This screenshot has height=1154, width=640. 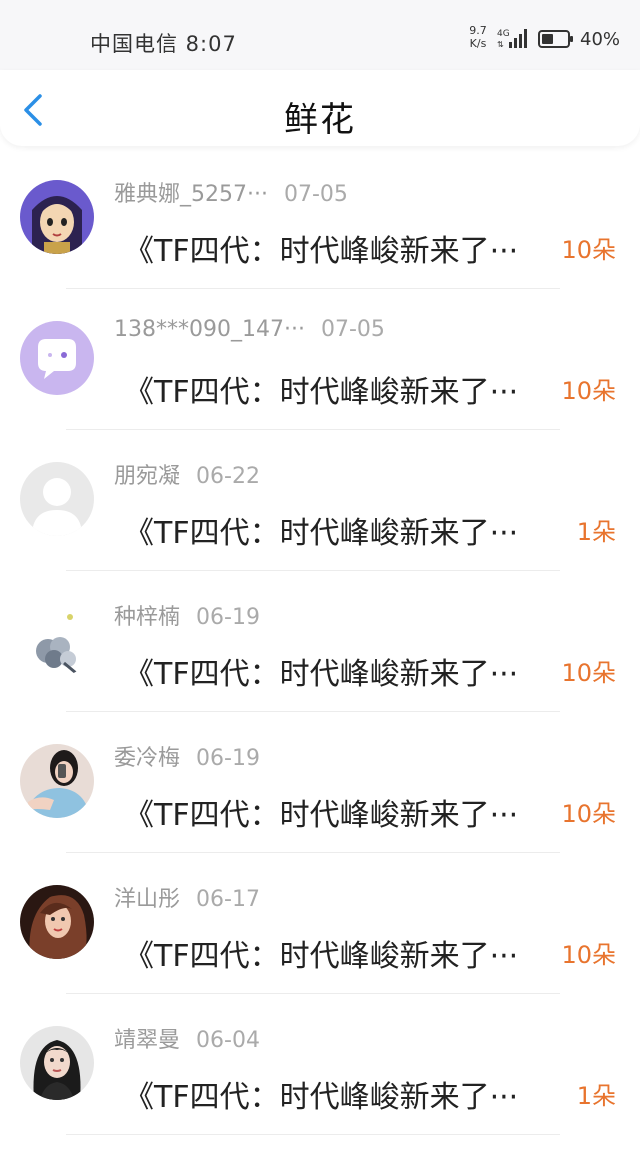 I want to click on sender-name: 靖翠曼, so click(x=147, y=1040).